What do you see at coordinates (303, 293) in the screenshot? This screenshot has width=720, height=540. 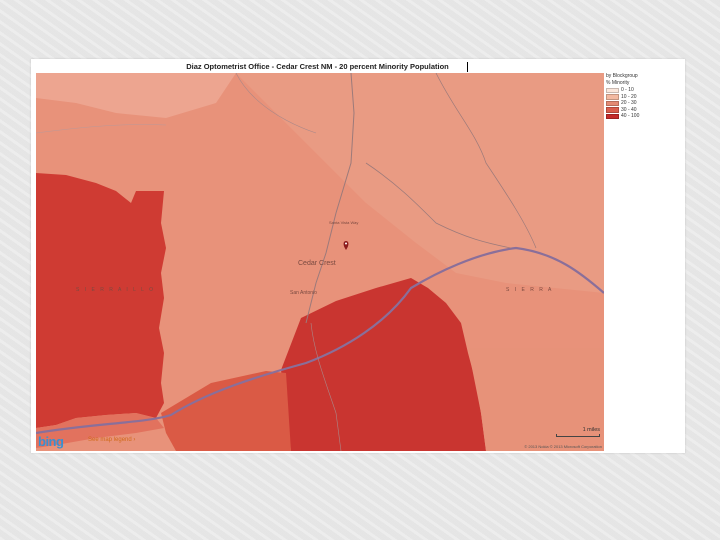 I see `label-san-antonio: San Antonio` at bounding box center [303, 293].